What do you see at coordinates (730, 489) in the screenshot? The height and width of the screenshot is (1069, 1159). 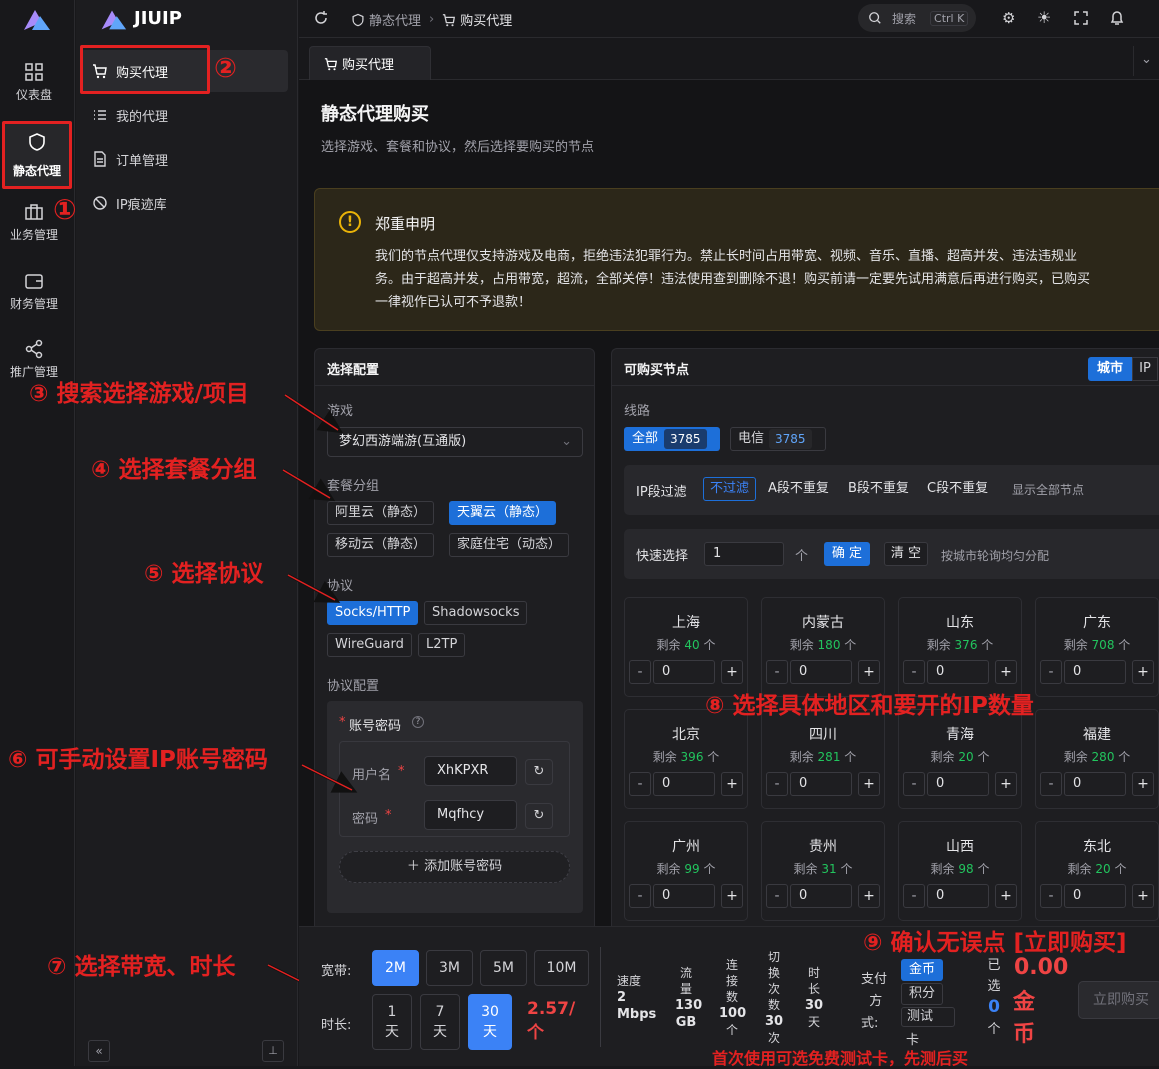 I see `ip-filter-option-selected: 不过滤` at bounding box center [730, 489].